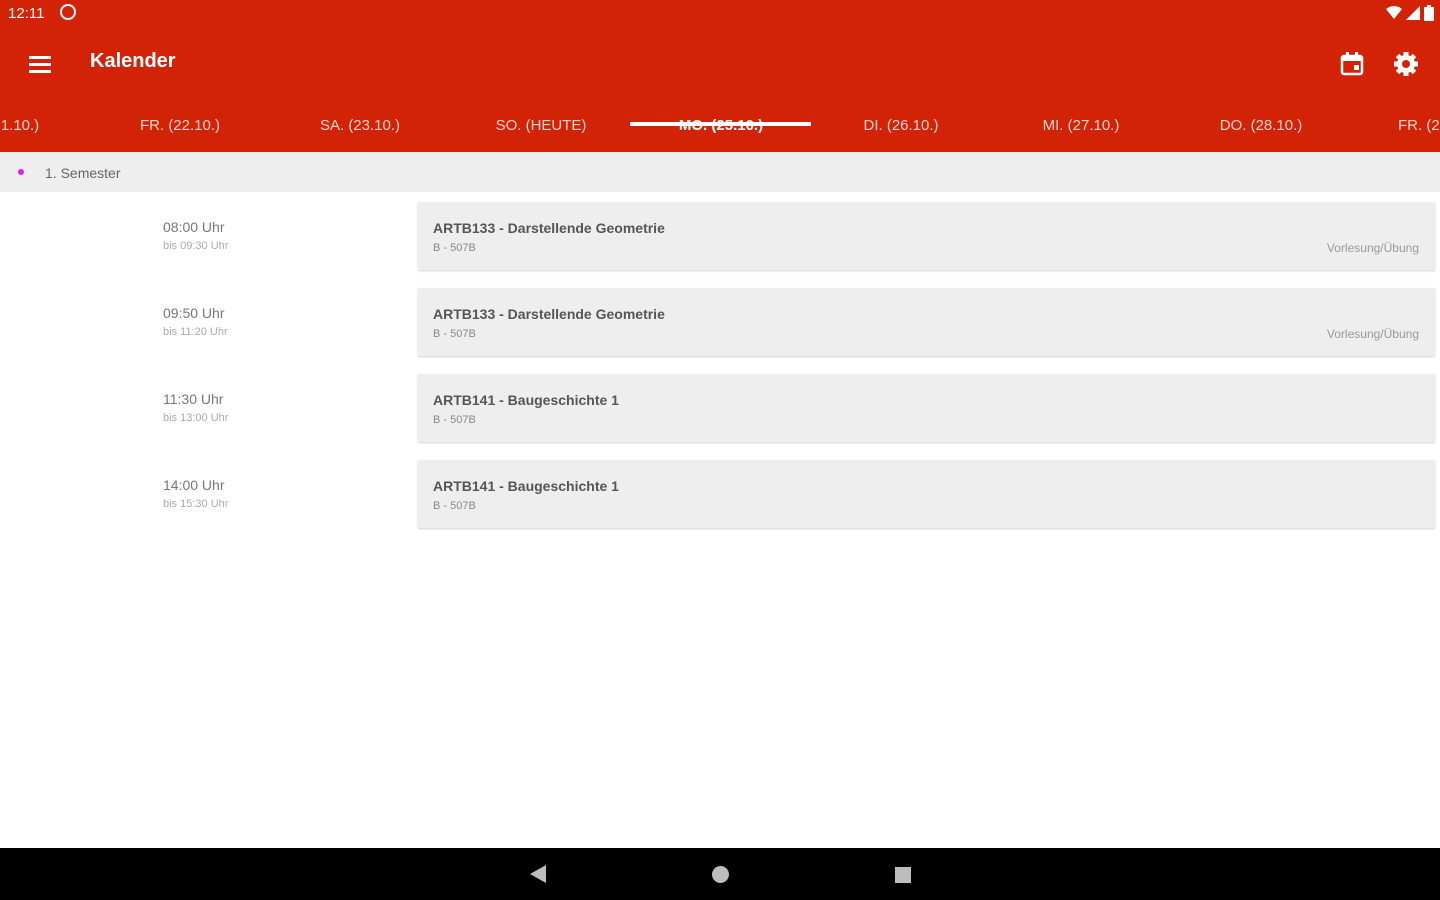  I want to click on tab-di-26-10: DI. (26.10.), so click(901, 129).